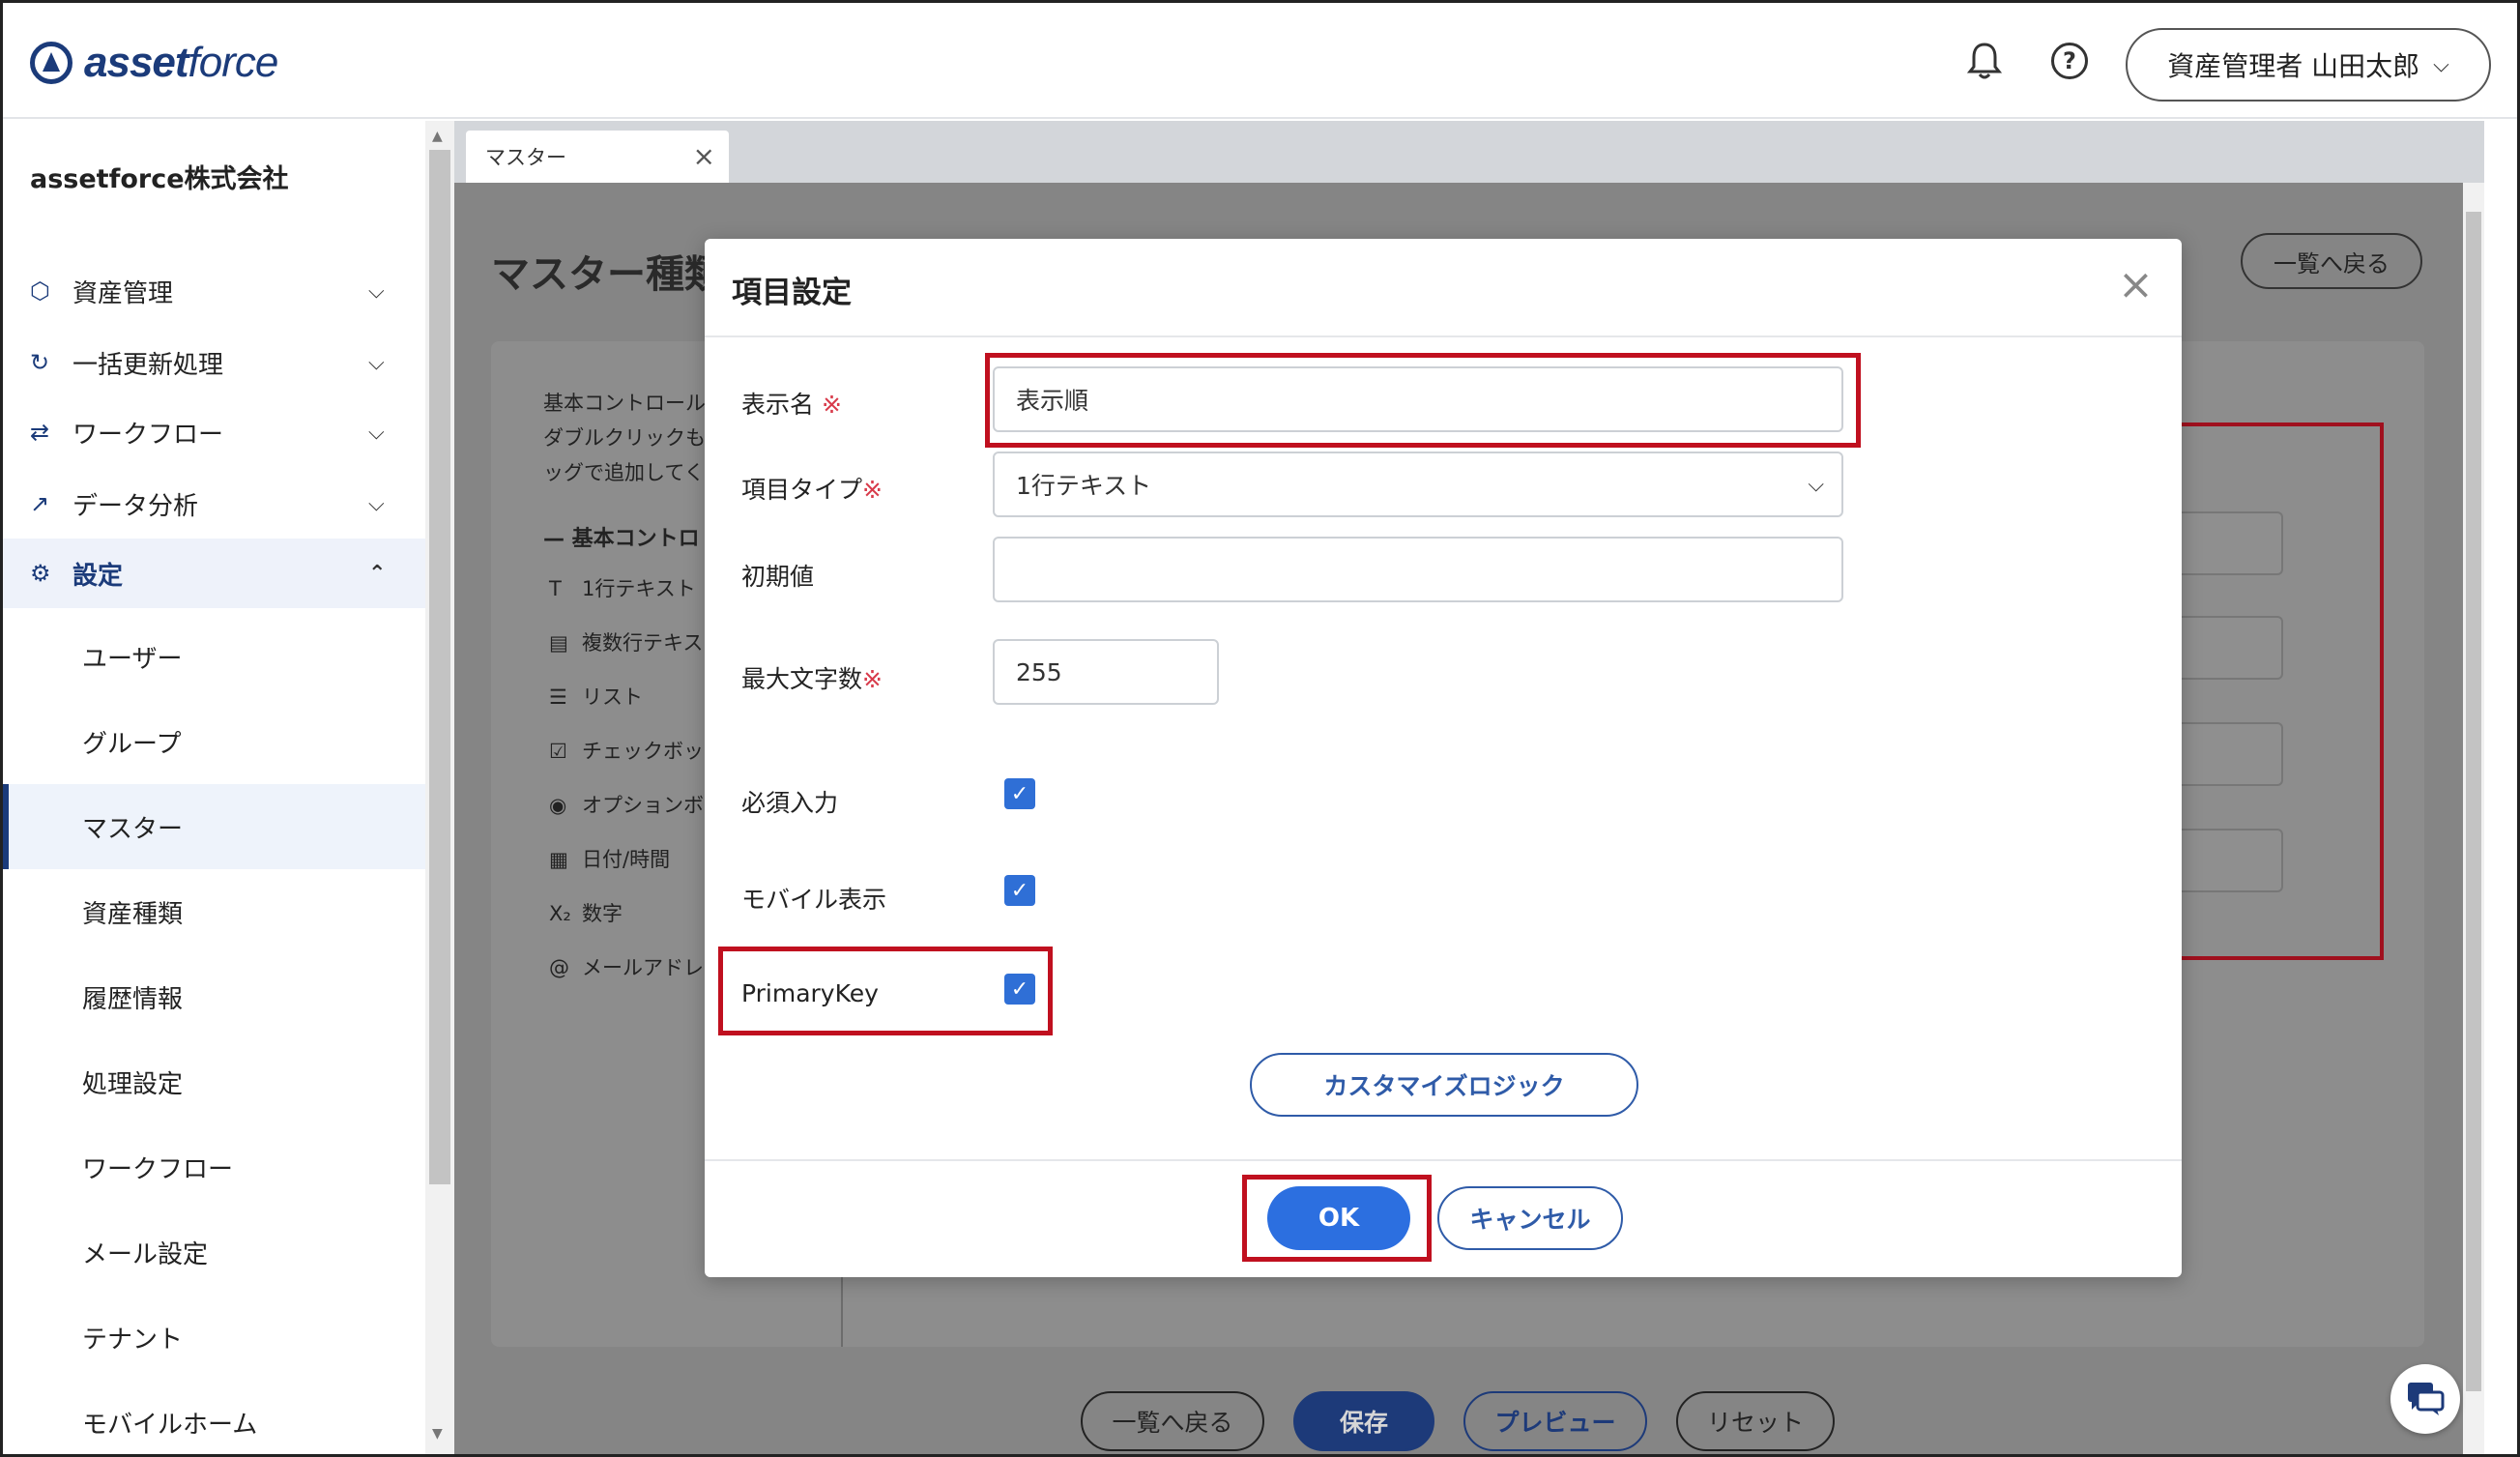  Describe the element at coordinates (1555, 1421) in the screenshot. I see `preview-button: プレビュー` at that location.